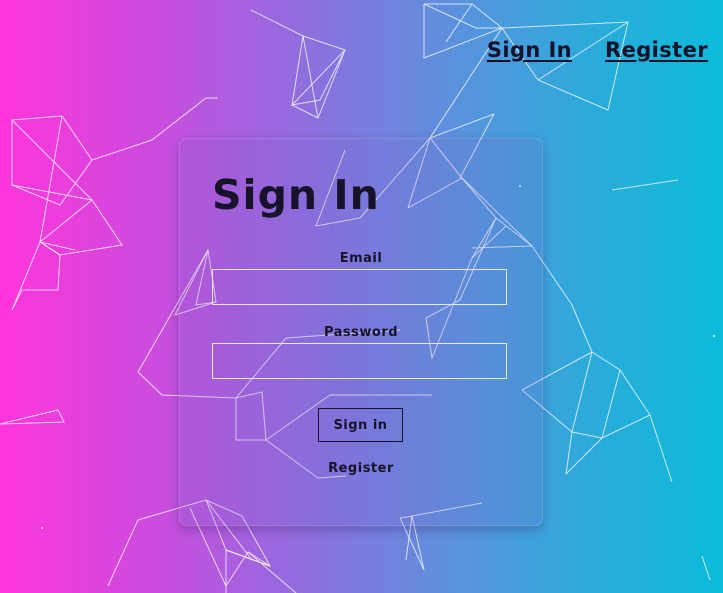  I want to click on password-label: Password, so click(361, 332).